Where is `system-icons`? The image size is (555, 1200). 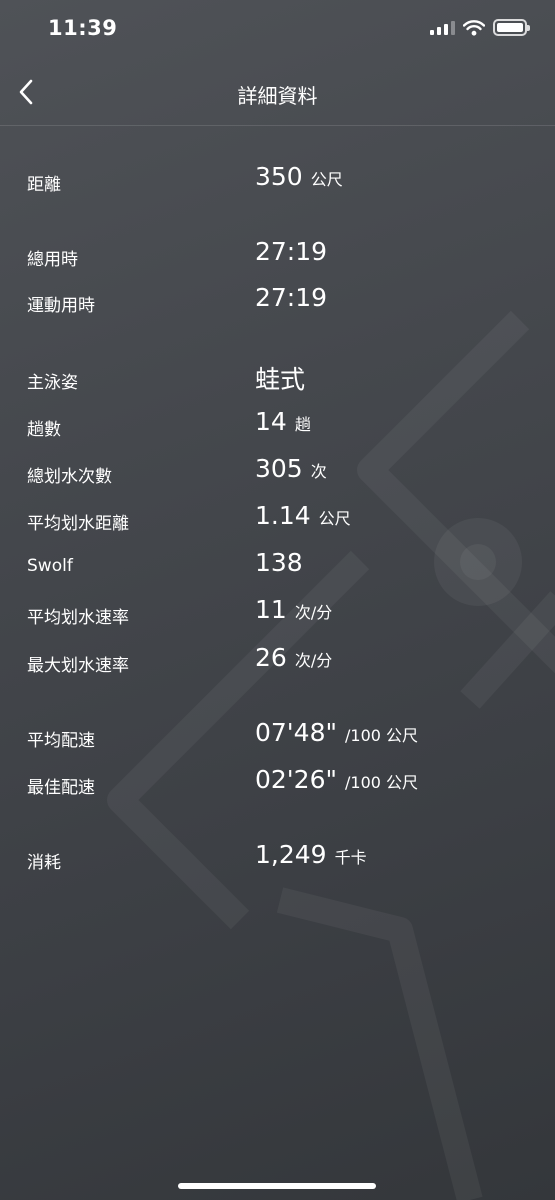 system-icons is located at coordinates (480, 27).